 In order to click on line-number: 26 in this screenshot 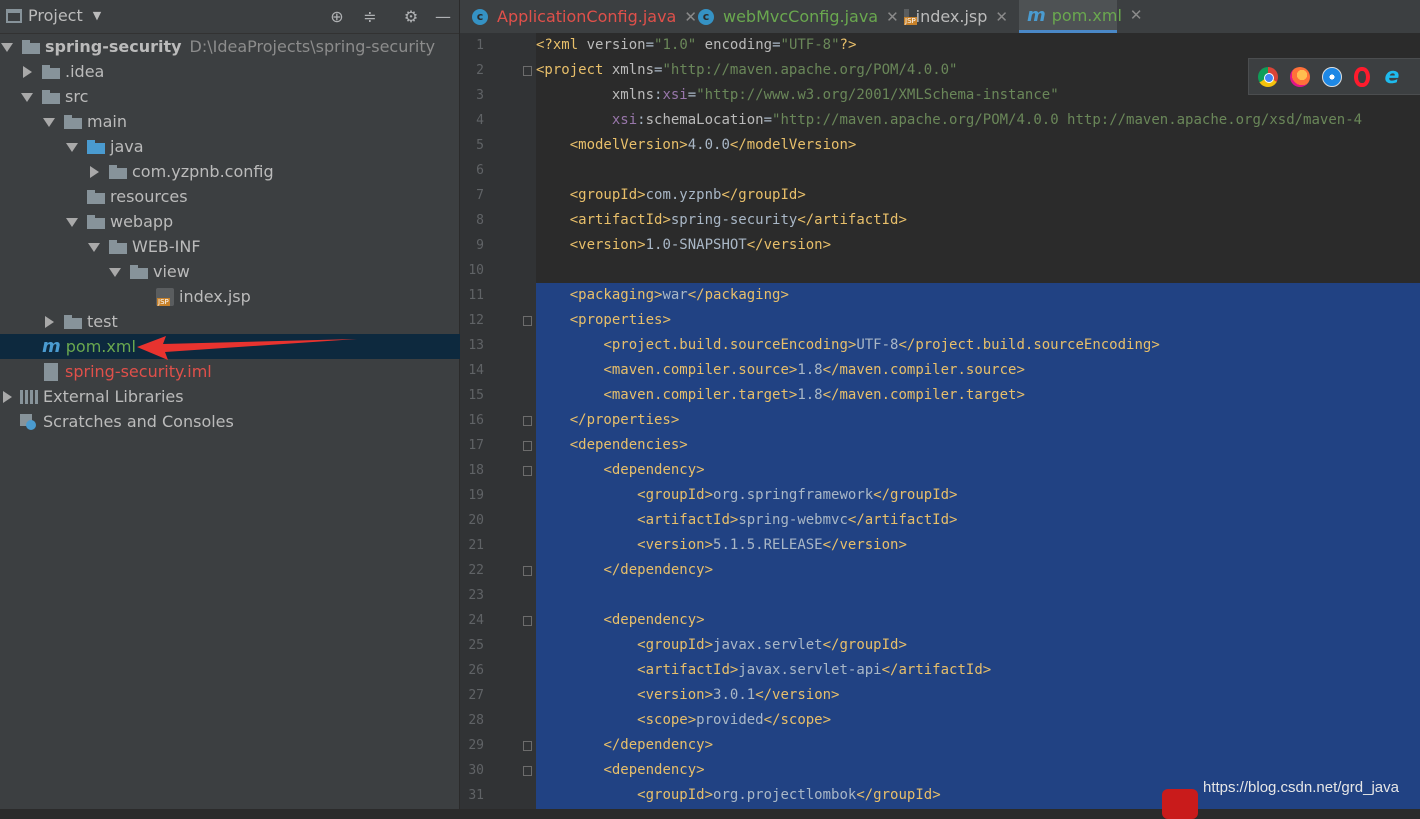, I will do `click(476, 670)`.